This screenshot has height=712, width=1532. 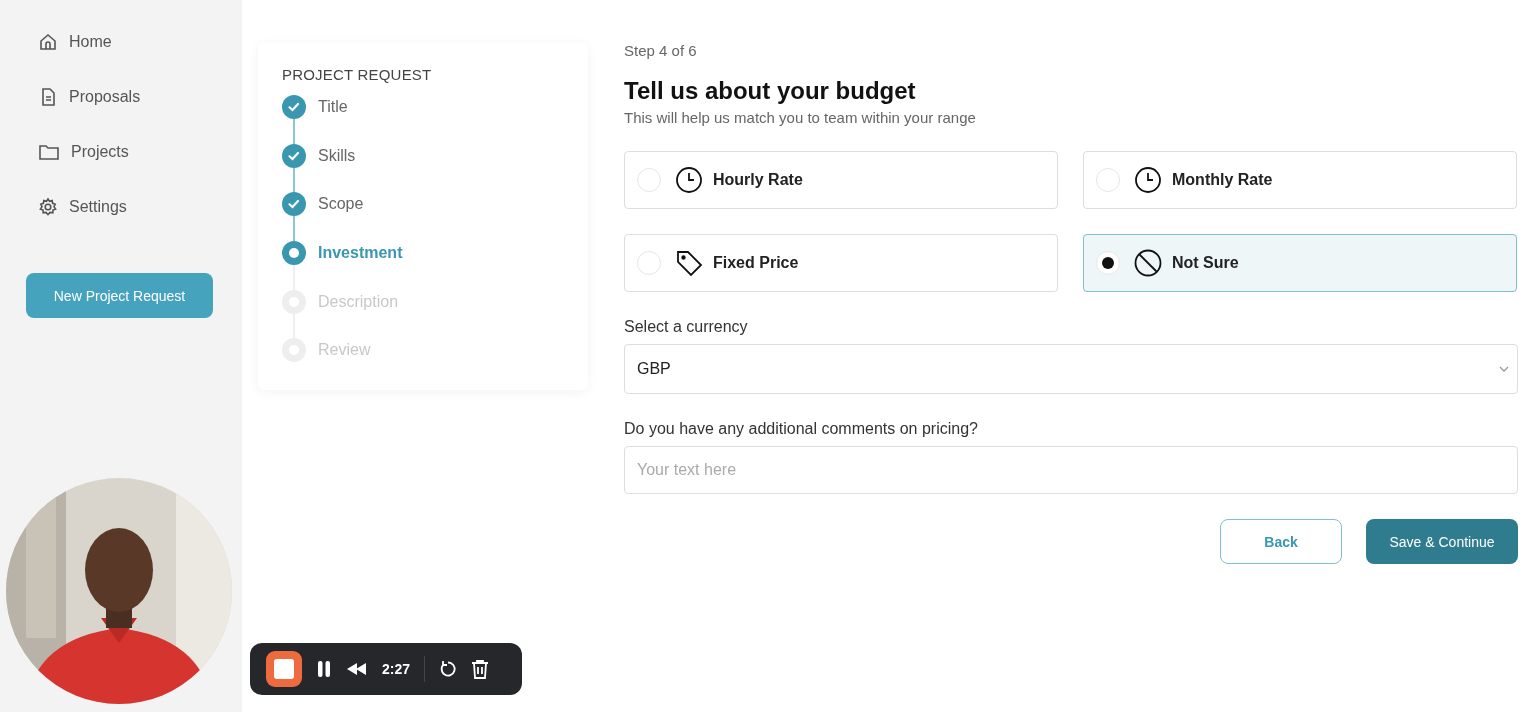 I want to click on rewind-icon, so click(x=357, y=669).